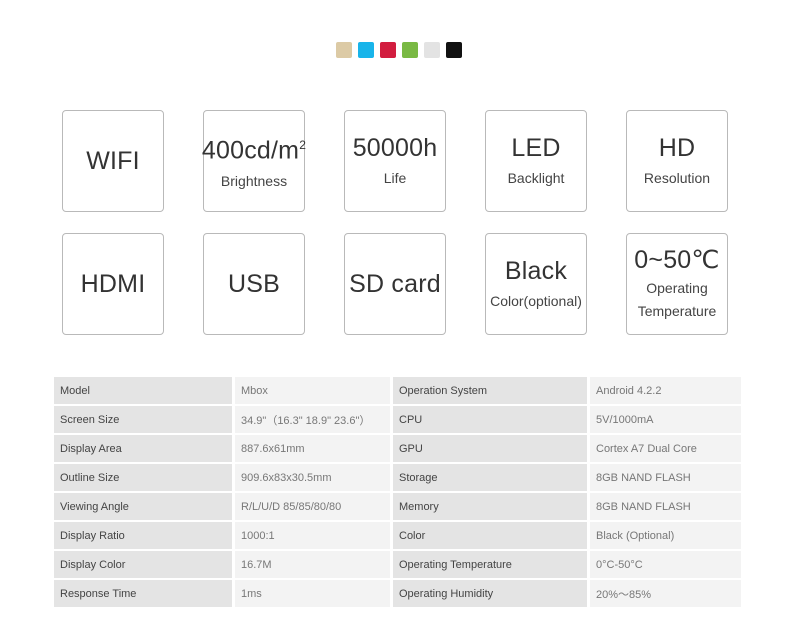 The image size is (790, 629). What do you see at coordinates (536, 301) in the screenshot?
I see `feature-subtitle: Color(optional)` at bounding box center [536, 301].